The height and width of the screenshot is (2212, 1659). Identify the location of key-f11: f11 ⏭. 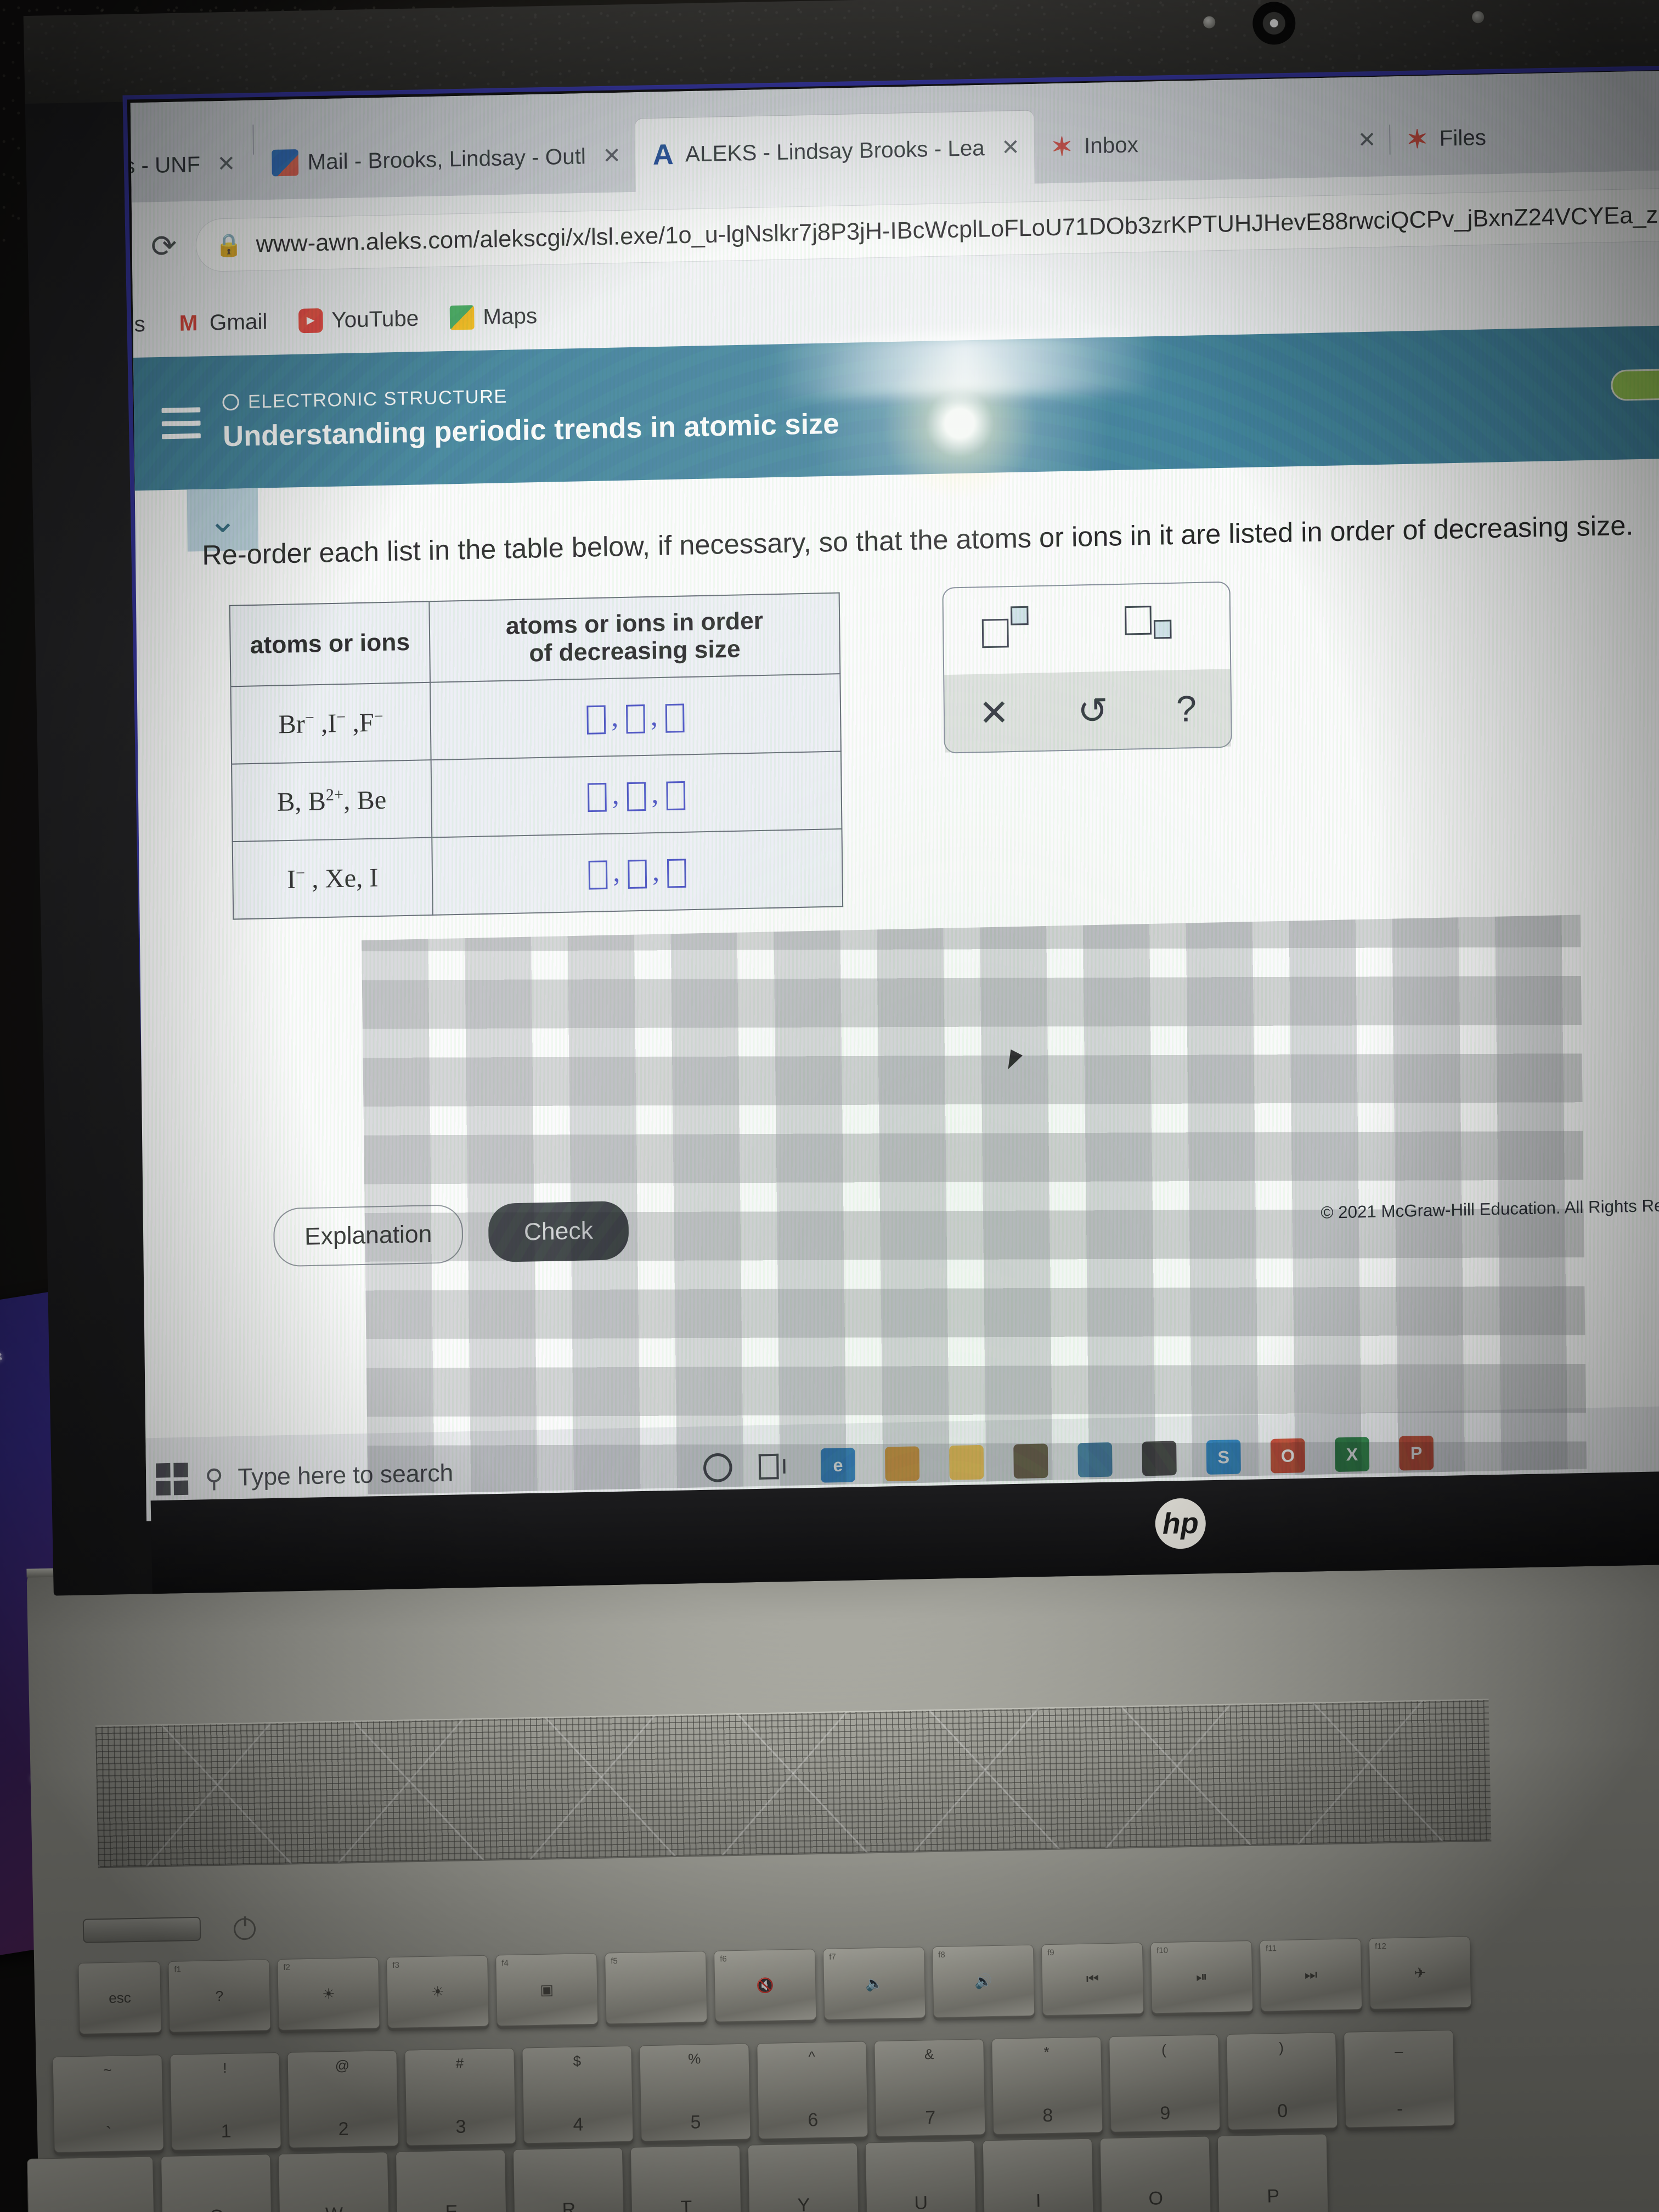
(1311, 1975).